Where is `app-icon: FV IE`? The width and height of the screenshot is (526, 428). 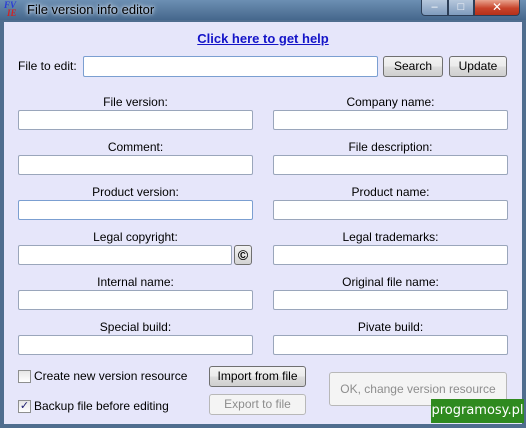 app-icon: FV IE is located at coordinates (10, 9).